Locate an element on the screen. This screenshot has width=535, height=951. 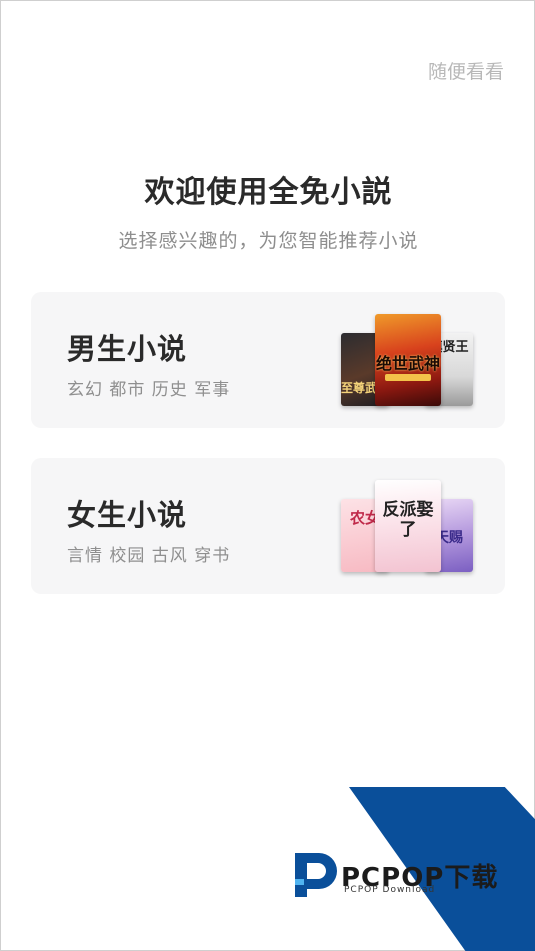
card-title: 女生小说 is located at coordinates (127, 515).